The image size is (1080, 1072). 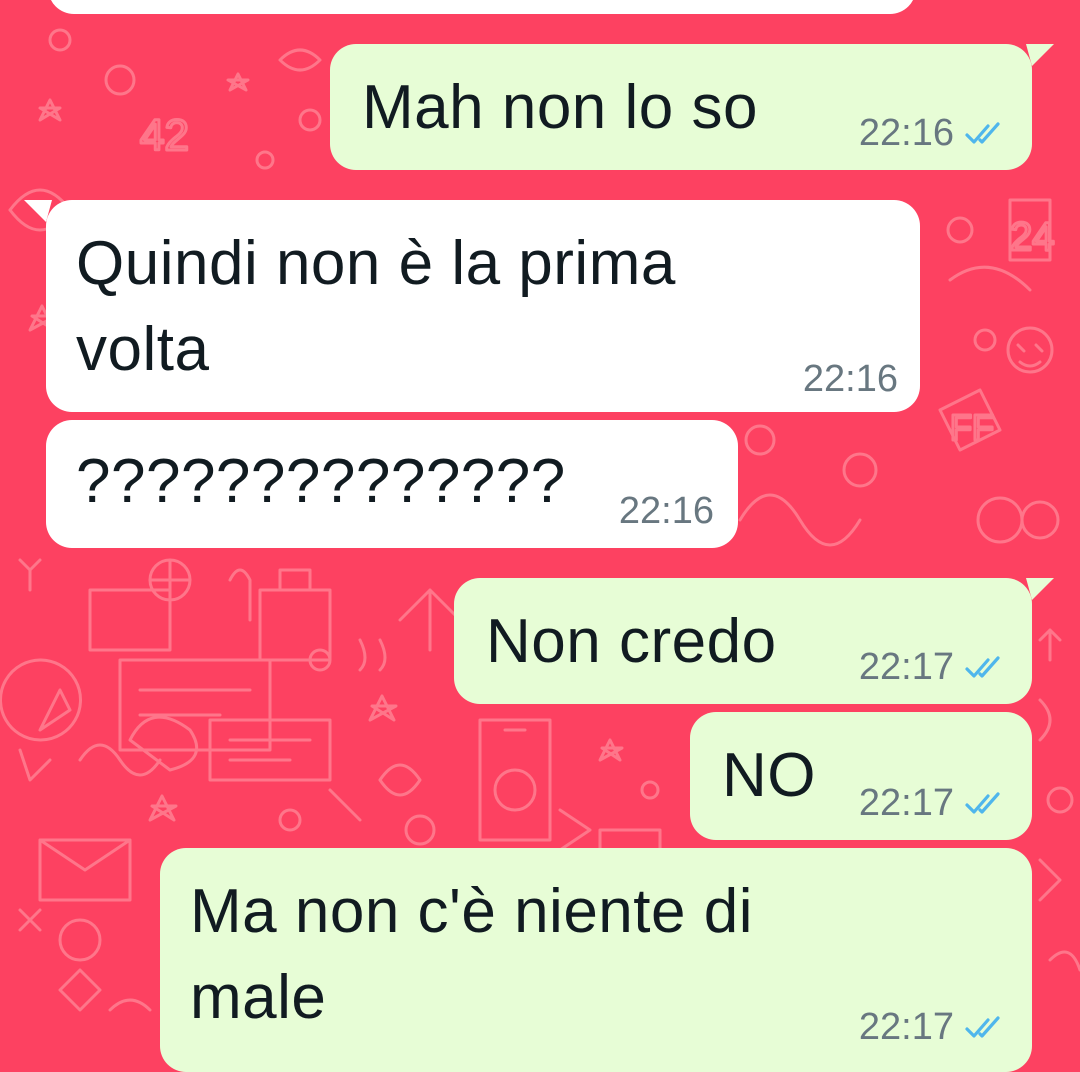 I want to click on message-text: NO, so click(x=769, y=775).